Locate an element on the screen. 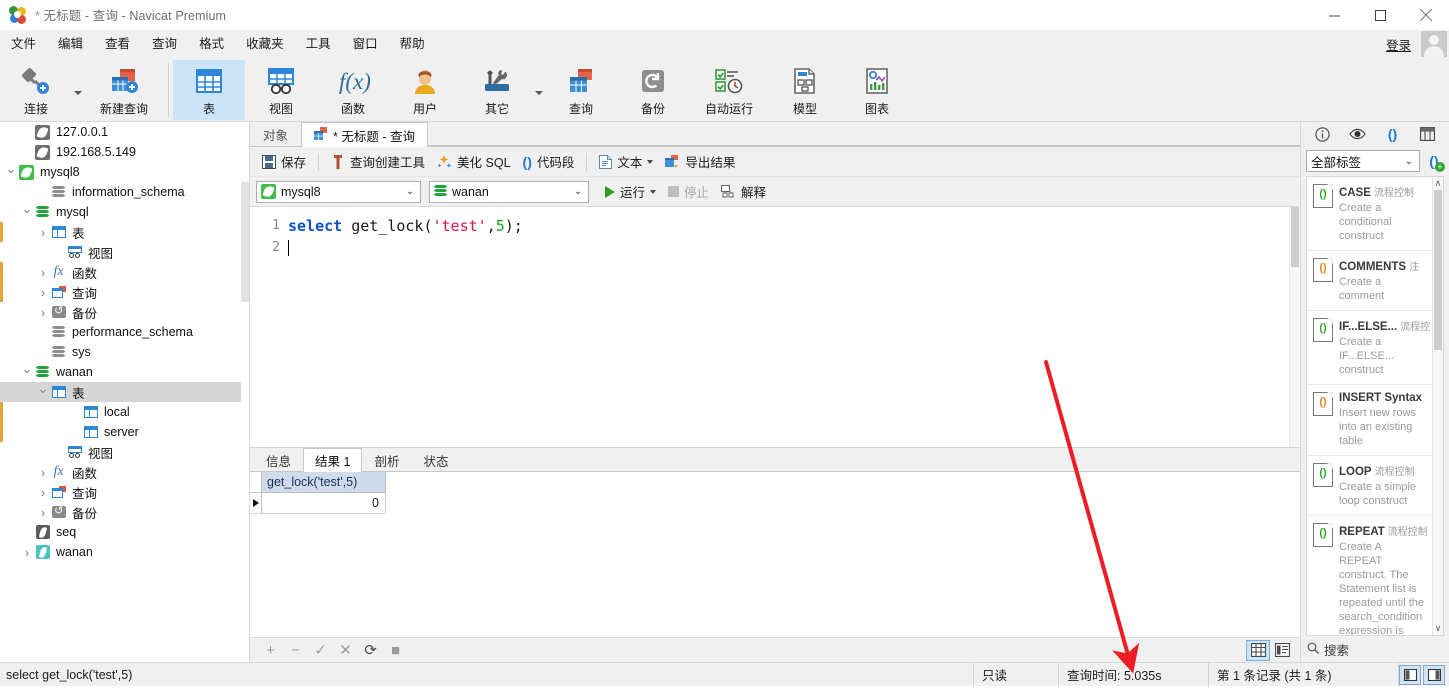 The image size is (1449, 693). ribbon-query: 查询 is located at coordinates (581, 90).